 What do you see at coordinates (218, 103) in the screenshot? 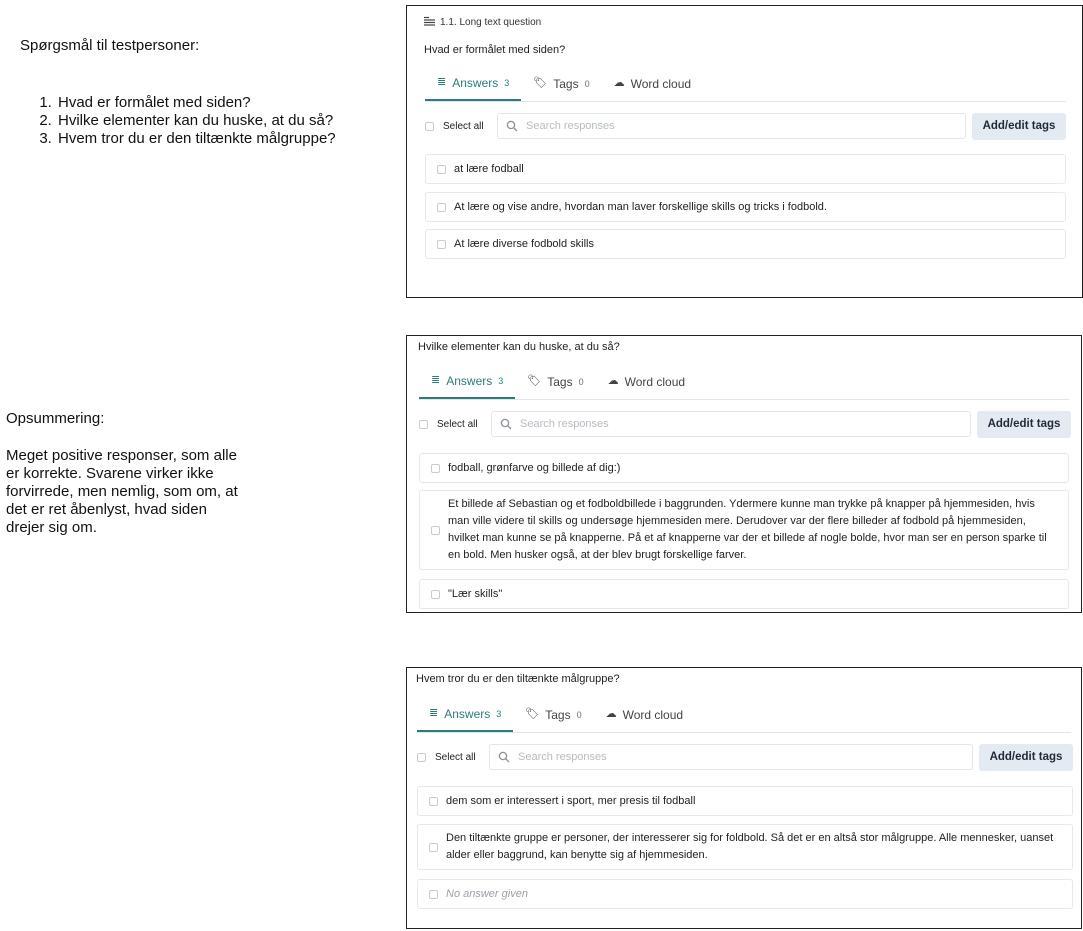
I see `question-item: Hvad er formålet med siden?` at bounding box center [218, 103].